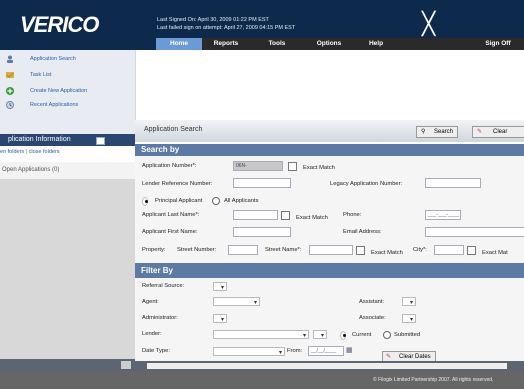  What do you see at coordinates (39, 139) in the screenshot?
I see `application-information-title: plication Information` at bounding box center [39, 139].